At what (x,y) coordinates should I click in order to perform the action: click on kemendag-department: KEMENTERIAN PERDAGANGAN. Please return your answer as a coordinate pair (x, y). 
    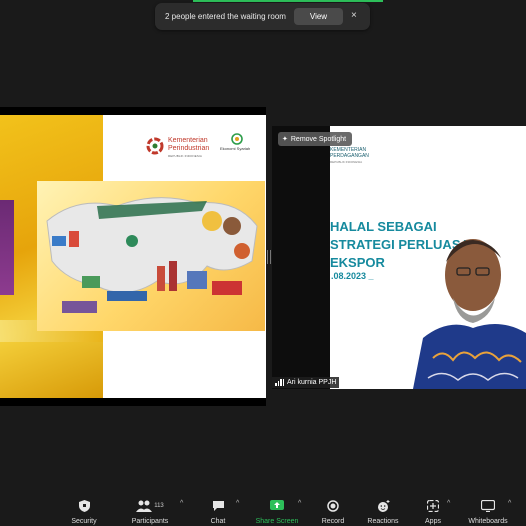
    Looking at the image, I should click on (349, 153).